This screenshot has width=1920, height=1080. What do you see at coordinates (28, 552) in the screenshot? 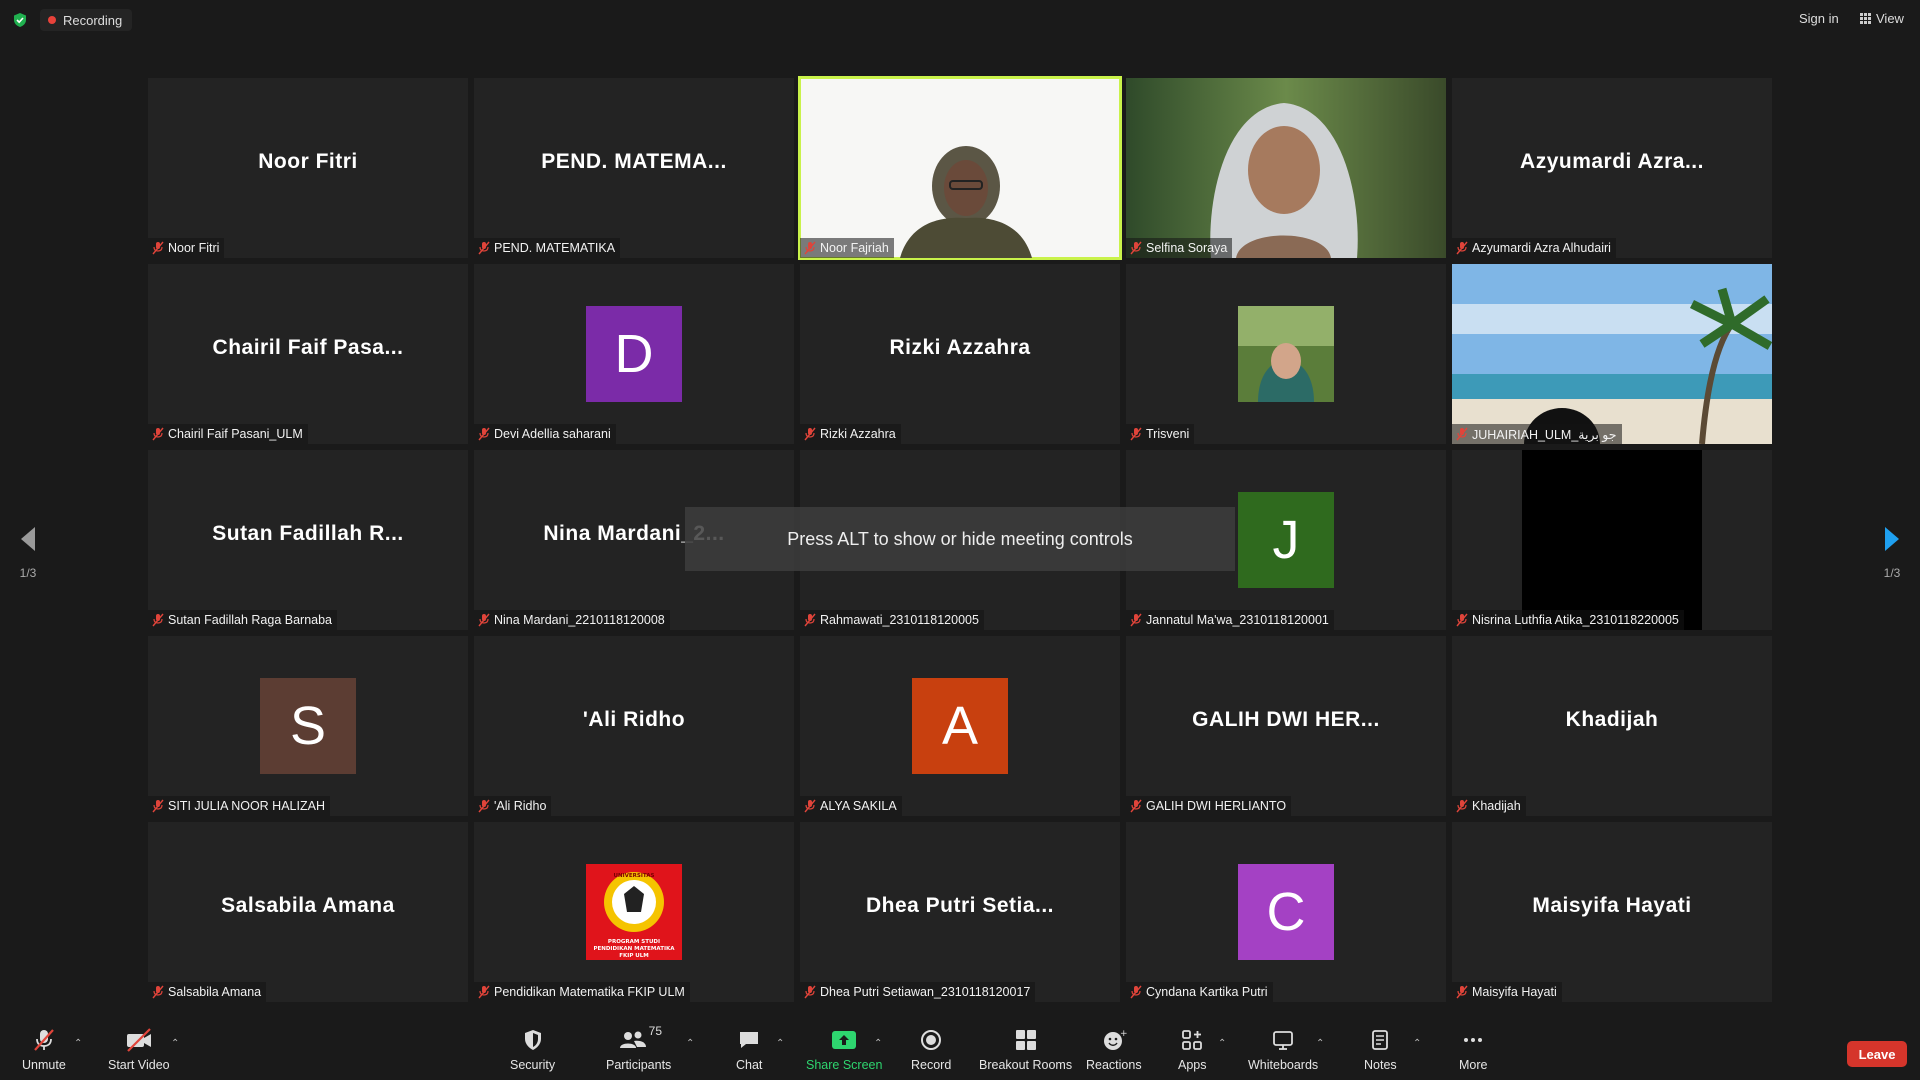
I see `previous-page-button: 1/3` at bounding box center [28, 552].